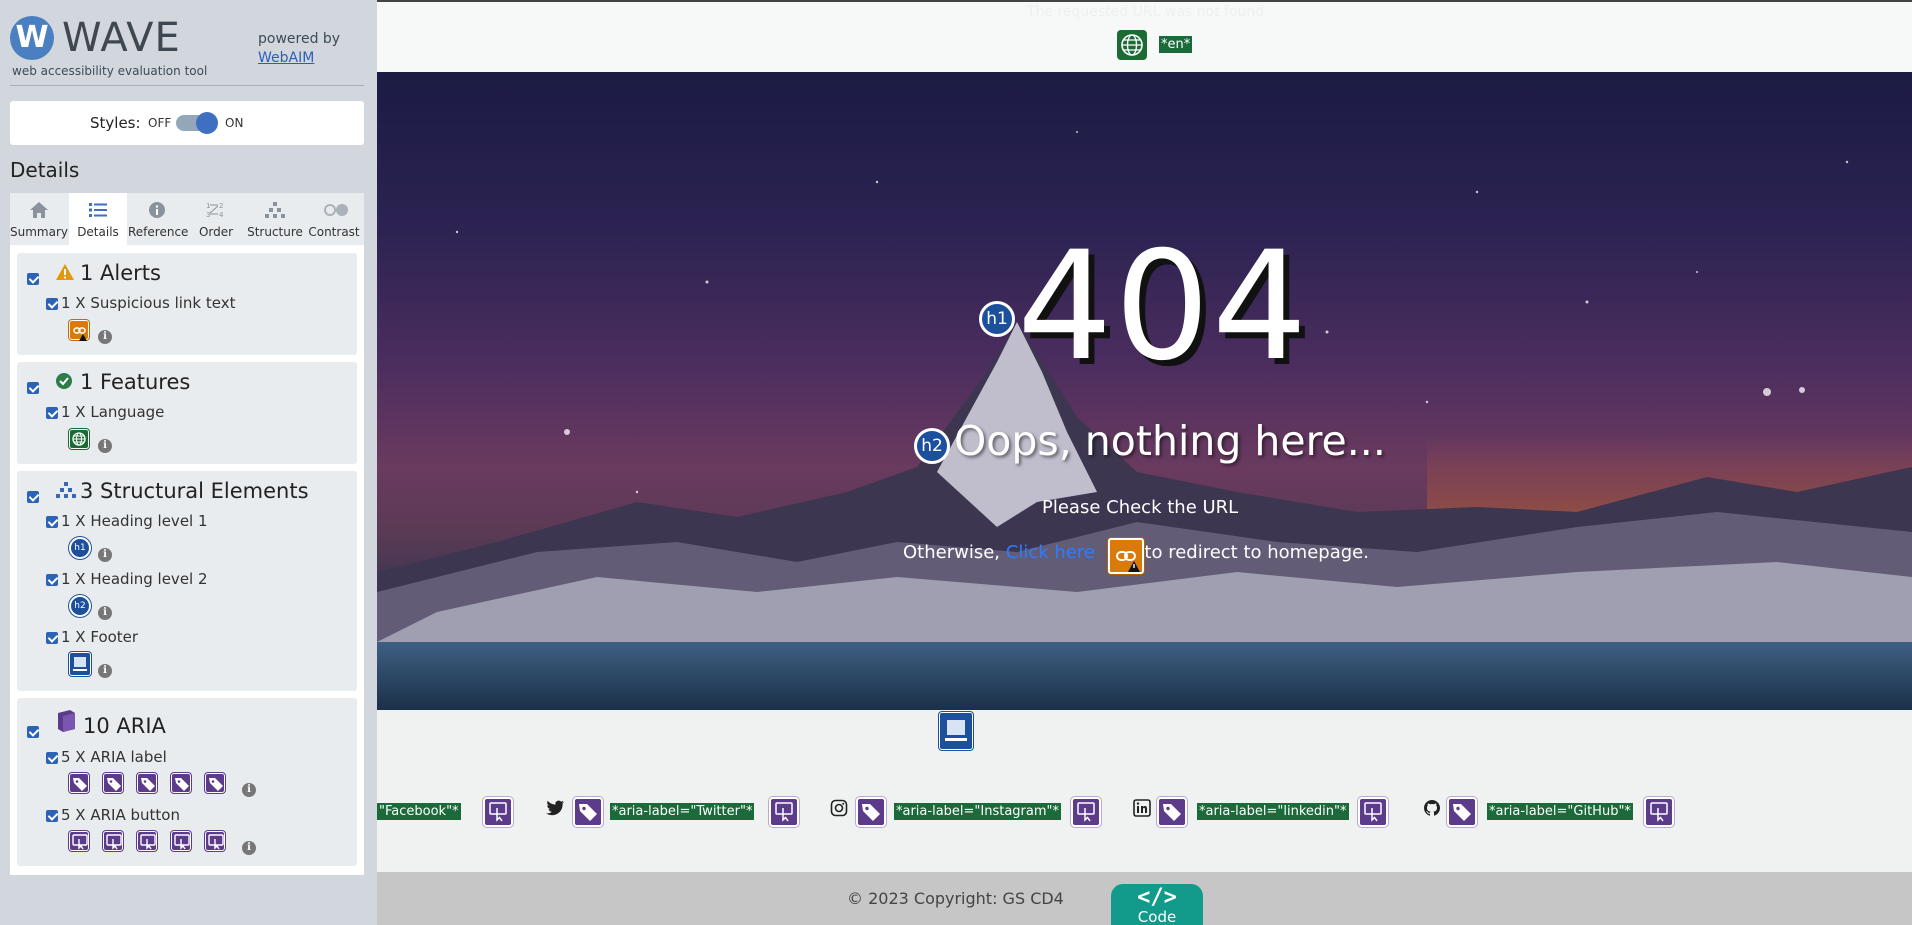 Image resolution: width=1912 pixels, height=925 pixels. I want to click on code-icon: </>, so click(1157, 897).